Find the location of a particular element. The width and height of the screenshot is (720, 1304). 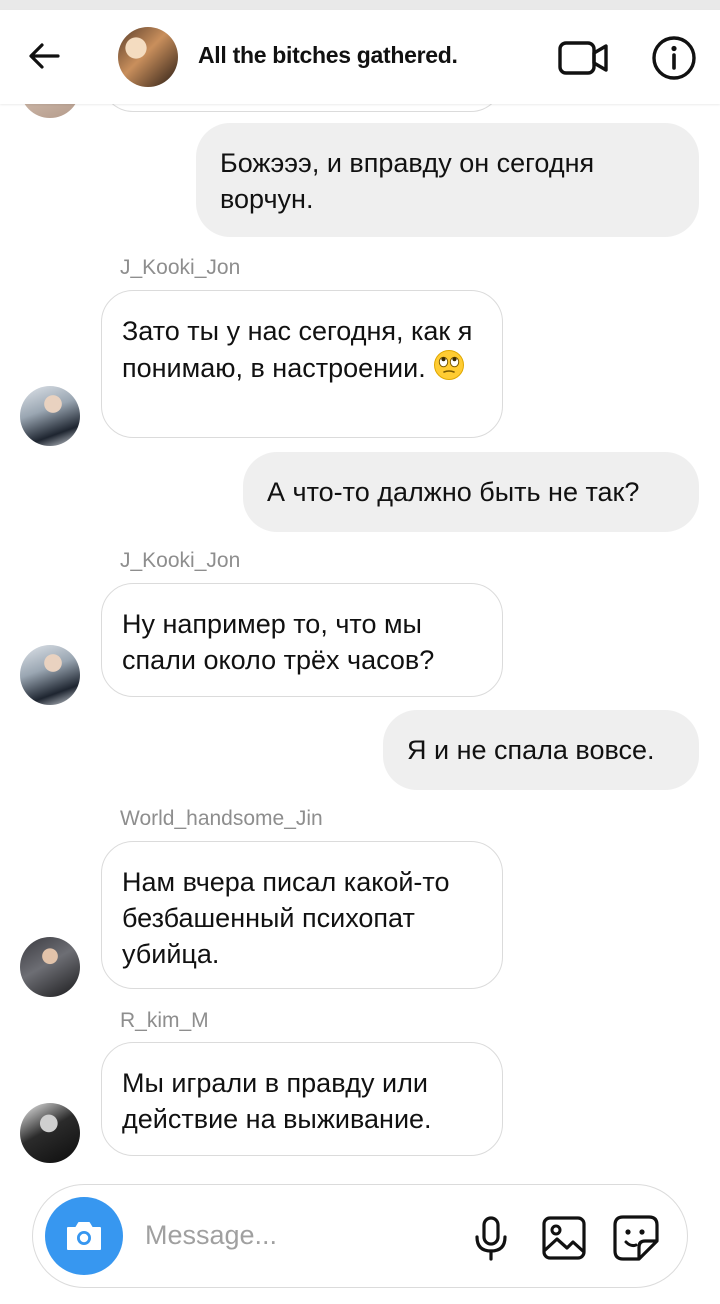

info-icon is located at coordinates (674, 58).